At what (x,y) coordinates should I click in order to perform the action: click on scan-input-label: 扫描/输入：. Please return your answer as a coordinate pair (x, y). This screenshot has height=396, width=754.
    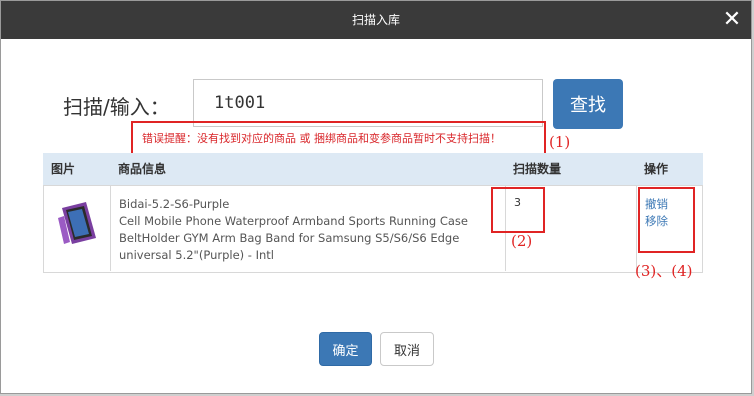
    Looking at the image, I should click on (116, 107).